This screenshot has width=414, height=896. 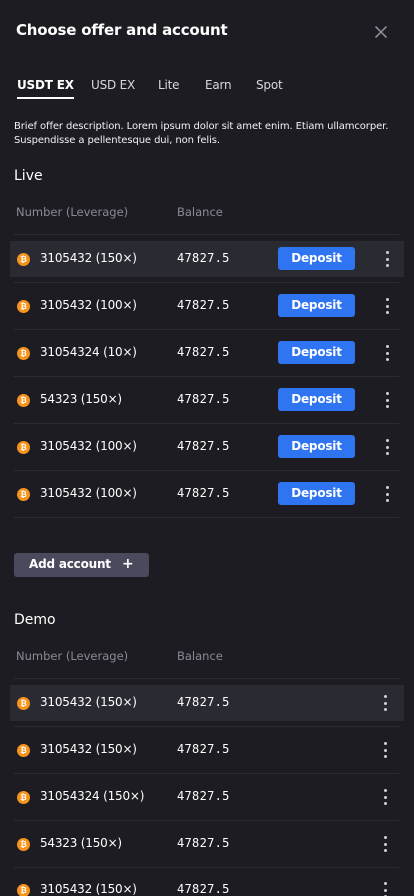 I want to click on account-number: 31054324 (150×), so click(x=92, y=796).